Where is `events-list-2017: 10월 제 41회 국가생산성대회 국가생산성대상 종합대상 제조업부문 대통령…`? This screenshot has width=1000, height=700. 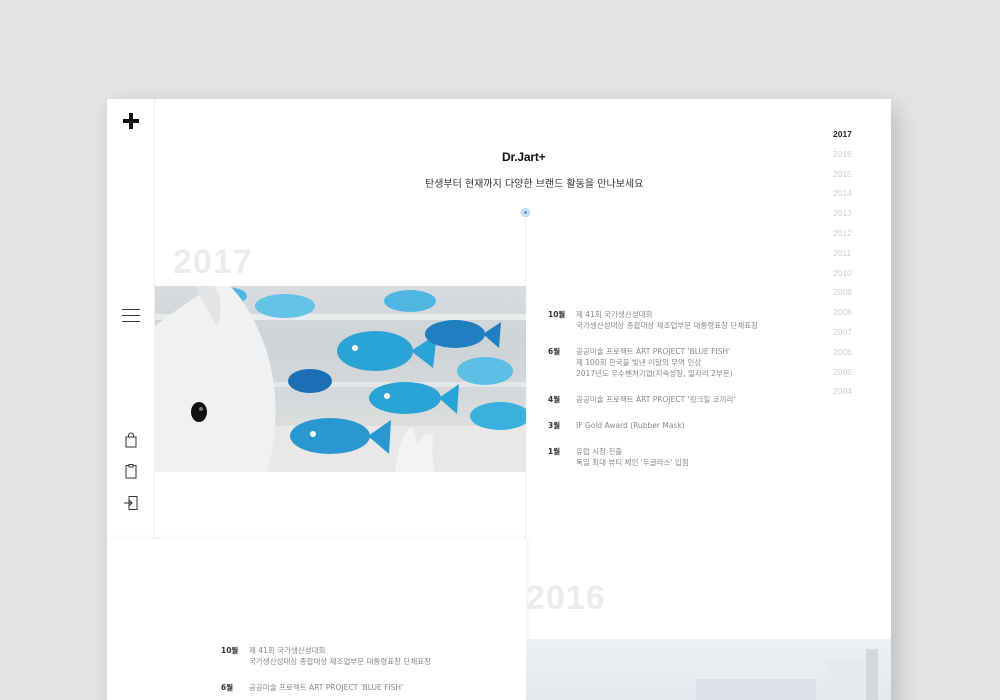 events-list-2017: 10월 제 41회 국가생산성대회 국가생산성대상 종합대상 제조업부문 대통령… is located at coordinates (698, 396).